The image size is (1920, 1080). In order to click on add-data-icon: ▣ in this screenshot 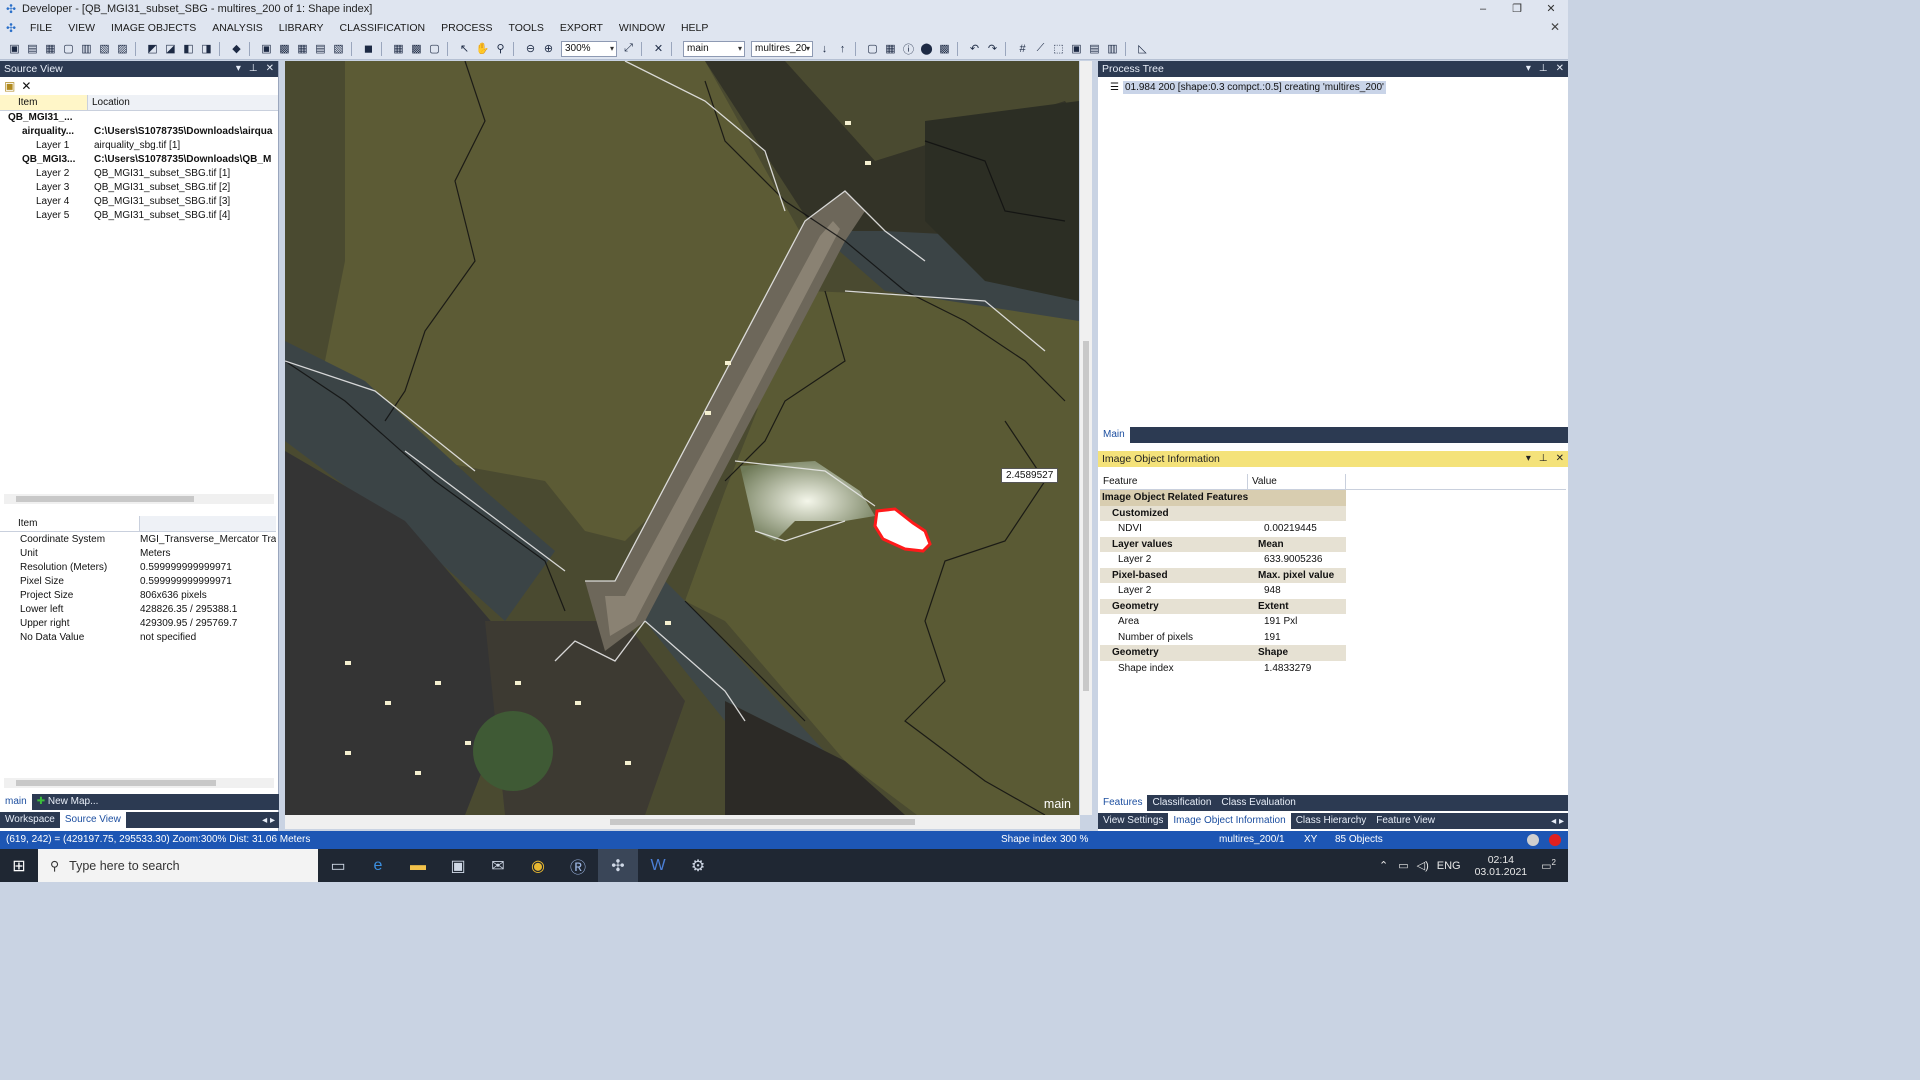, I will do `click(9, 86)`.